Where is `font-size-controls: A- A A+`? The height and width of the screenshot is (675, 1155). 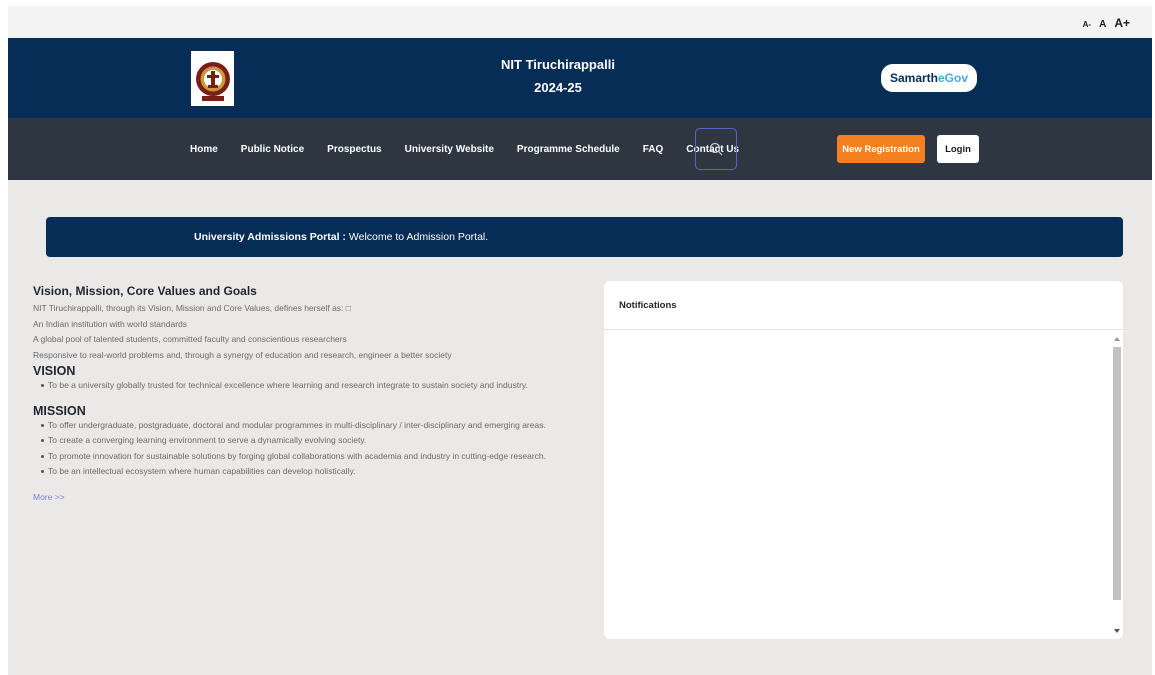 font-size-controls: A- A A+ is located at coordinates (1106, 23).